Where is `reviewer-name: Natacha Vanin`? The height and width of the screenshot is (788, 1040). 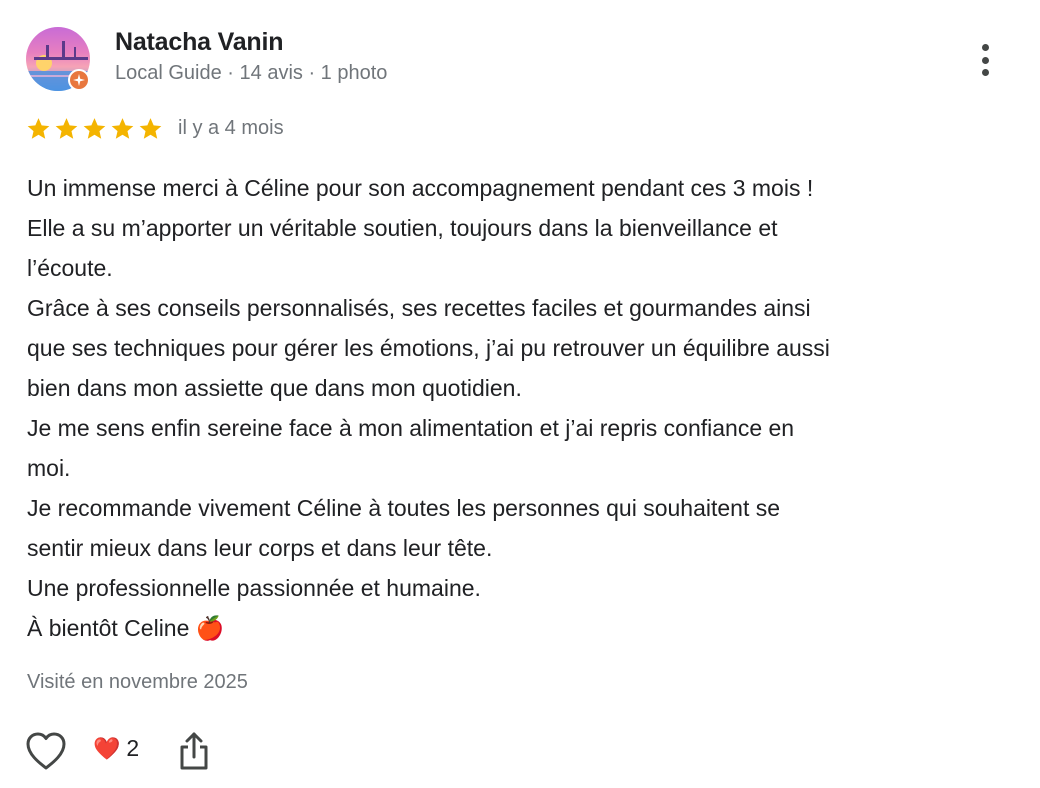
reviewer-name: Natacha Vanin is located at coordinates (199, 42).